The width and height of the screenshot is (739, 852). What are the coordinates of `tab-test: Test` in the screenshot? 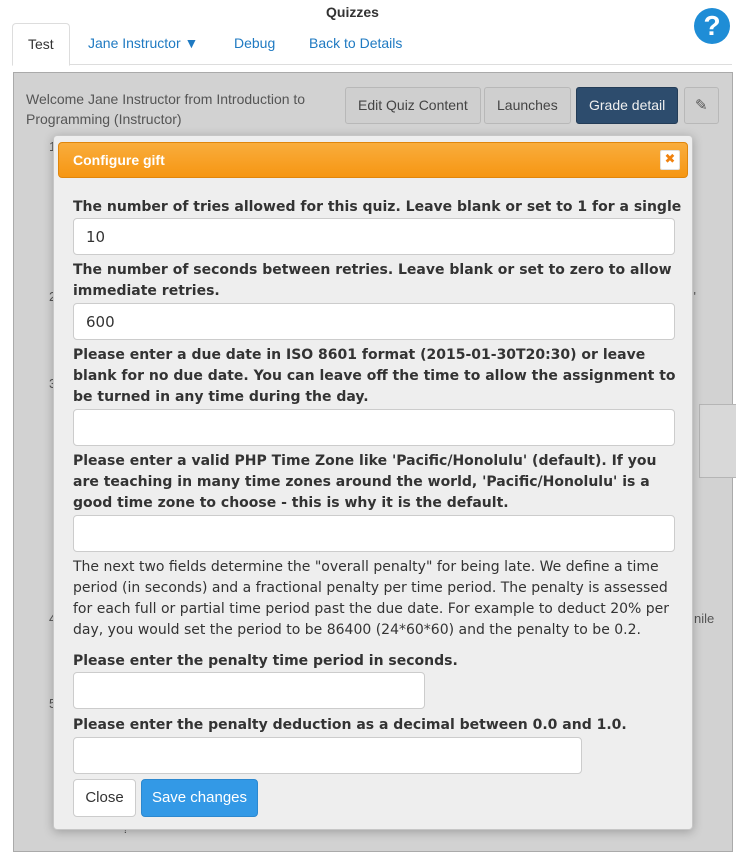 It's located at (41, 44).